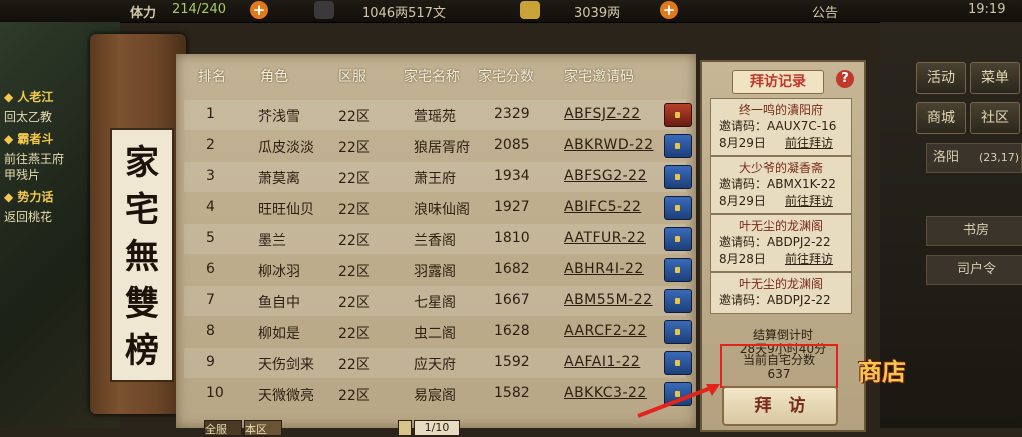  What do you see at coordinates (22, 174) in the screenshot?
I see `quest-item: 甲残片` at bounding box center [22, 174].